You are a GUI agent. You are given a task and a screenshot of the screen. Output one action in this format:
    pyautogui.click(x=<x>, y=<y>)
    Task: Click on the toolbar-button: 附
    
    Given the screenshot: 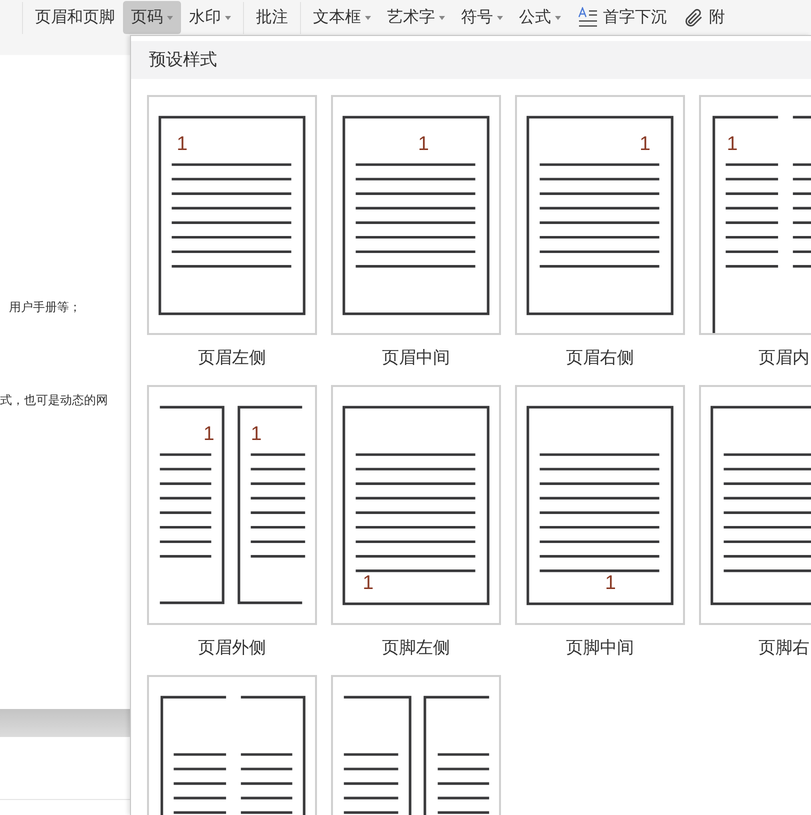 What is the action you would take?
    pyautogui.click(x=704, y=17)
    